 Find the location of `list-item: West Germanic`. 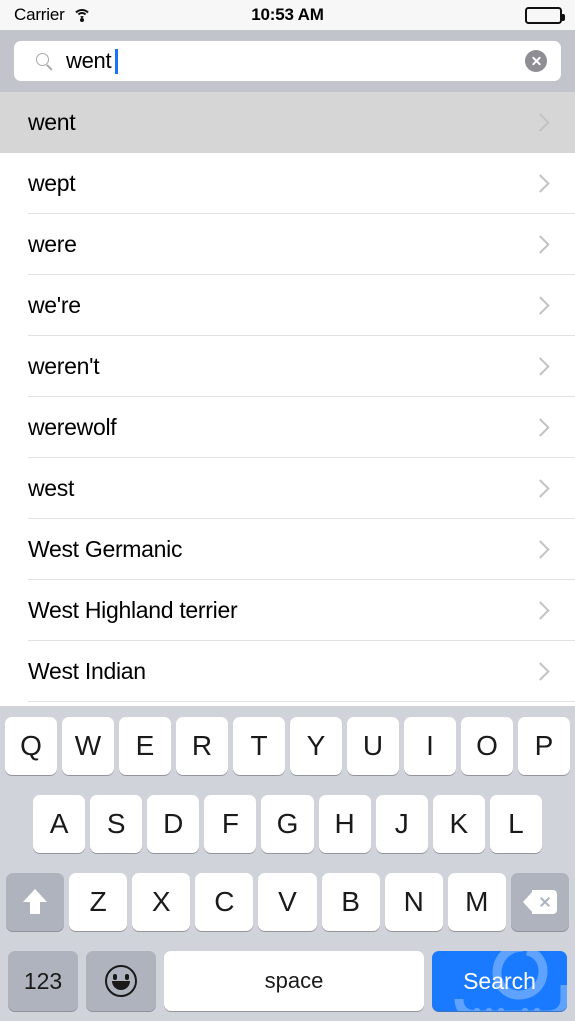

list-item: West Germanic is located at coordinates (287, 549).